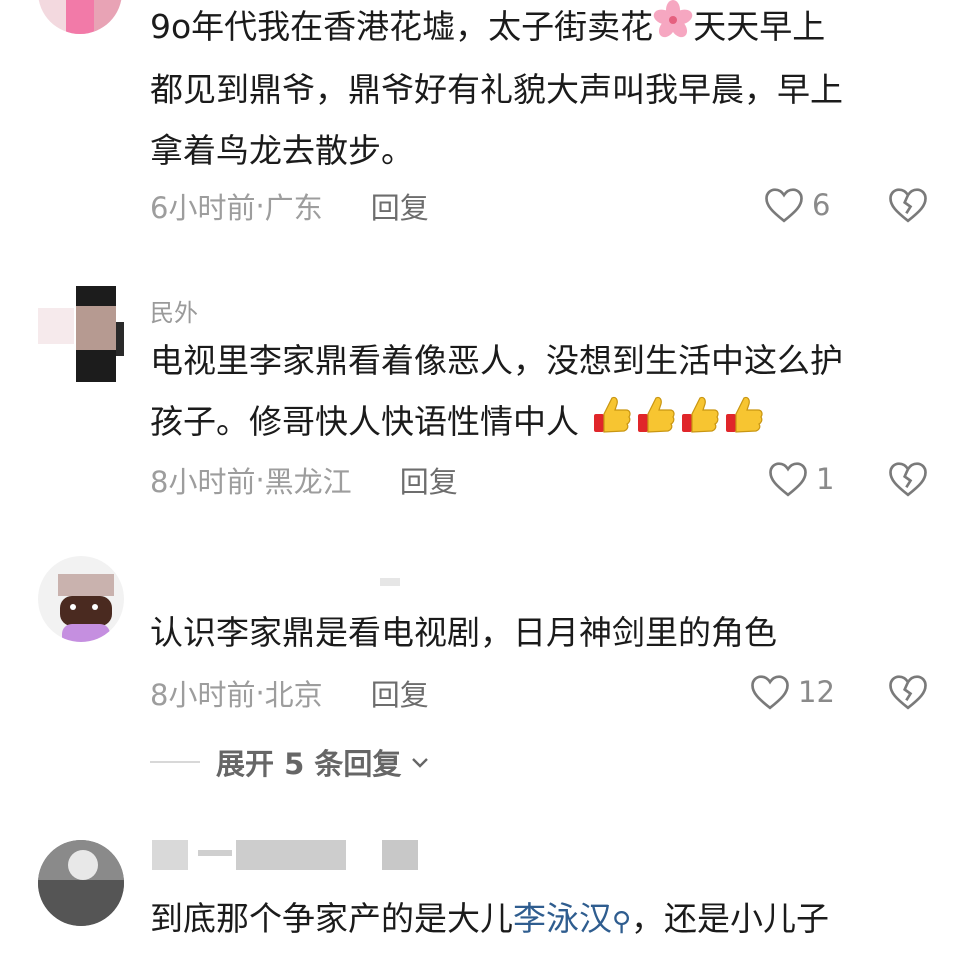  What do you see at coordinates (759, 26) in the screenshot?
I see `comment-text-segment: 天天早上` at bounding box center [759, 26].